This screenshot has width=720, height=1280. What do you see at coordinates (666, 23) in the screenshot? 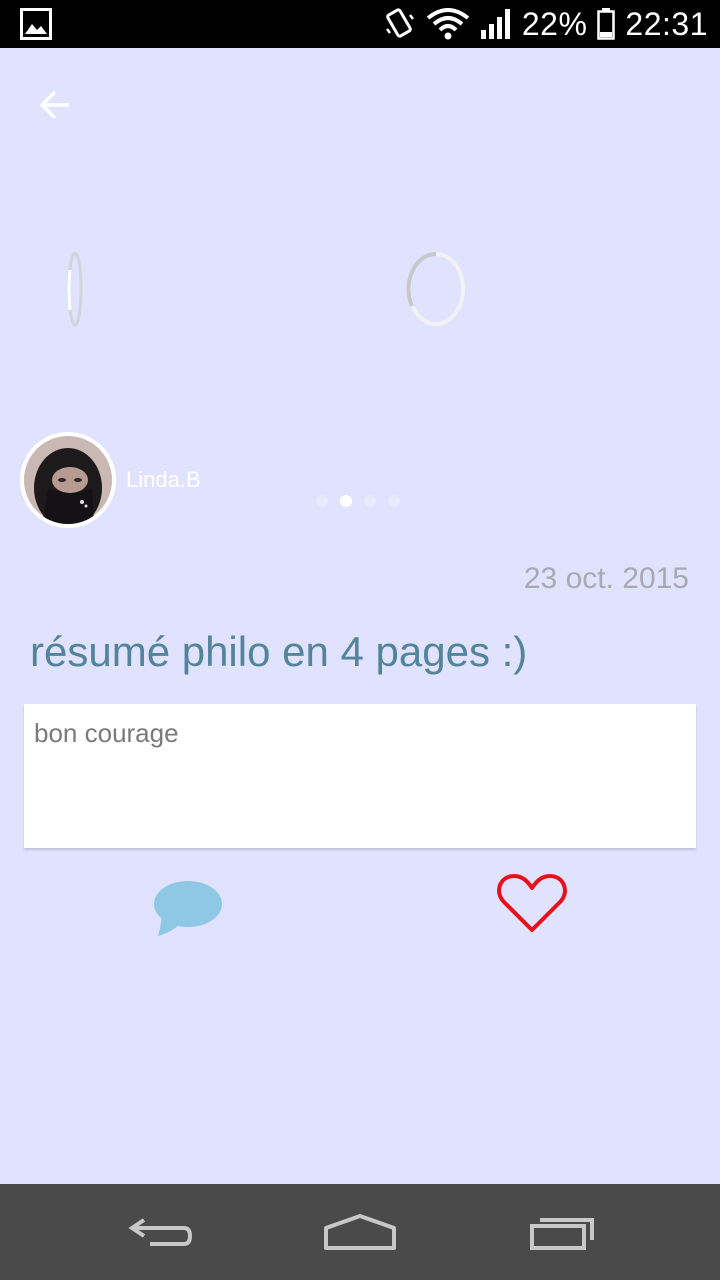
I see `clock: 22:31` at bounding box center [666, 23].